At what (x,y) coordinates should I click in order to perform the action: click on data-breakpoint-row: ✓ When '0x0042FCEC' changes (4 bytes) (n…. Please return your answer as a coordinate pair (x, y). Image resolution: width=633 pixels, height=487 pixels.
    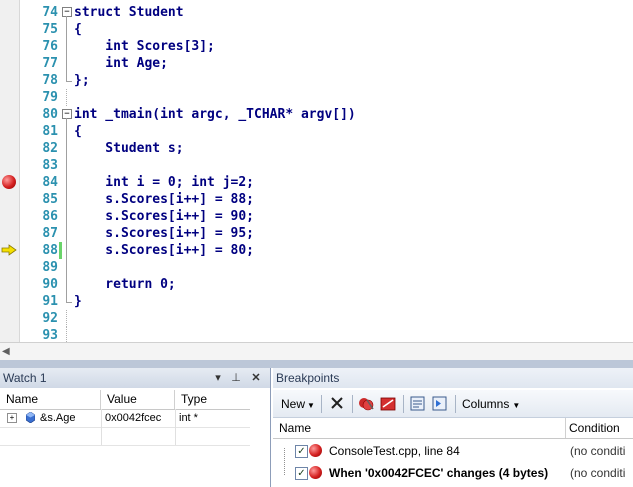
    Looking at the image, I should click on (453, 473).